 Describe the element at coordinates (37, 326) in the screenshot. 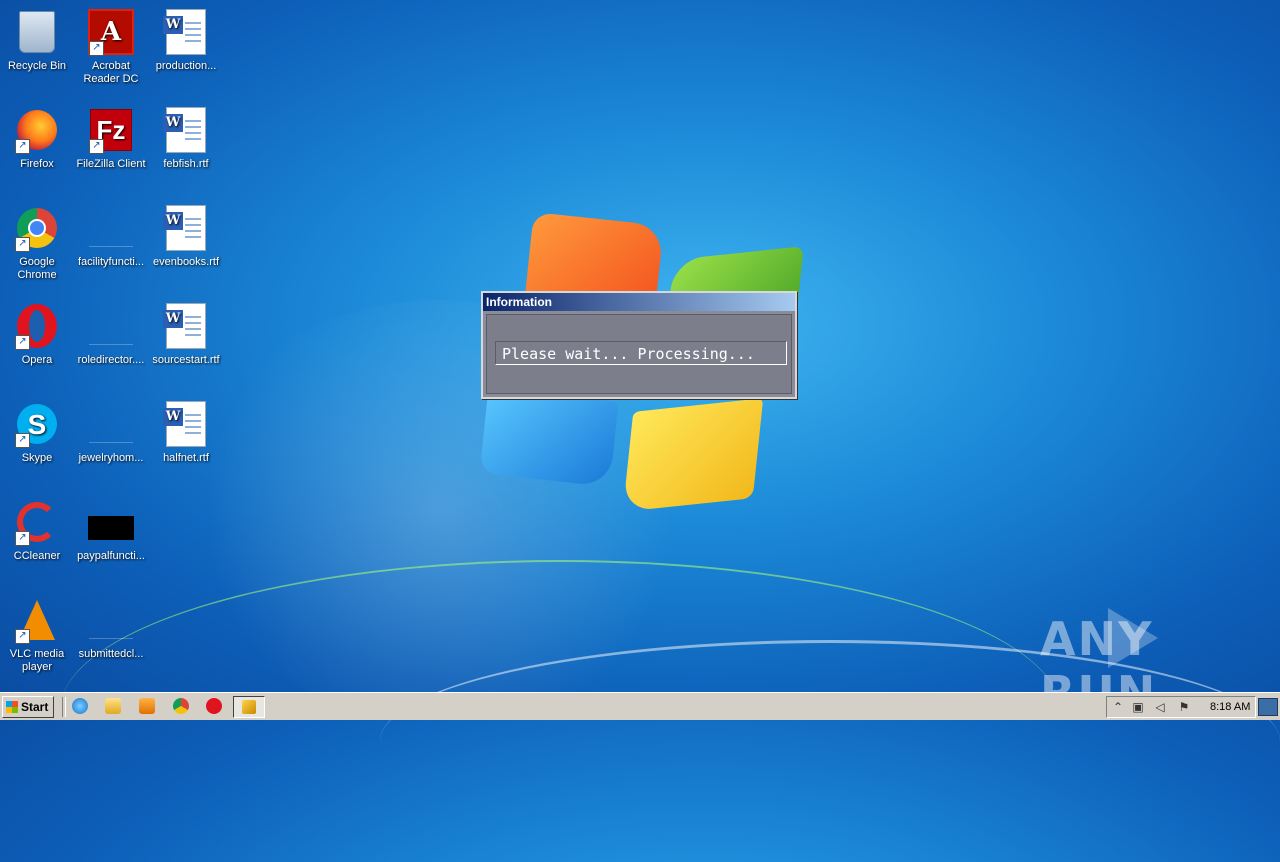

I see `opera-icon: ↗` at that location.